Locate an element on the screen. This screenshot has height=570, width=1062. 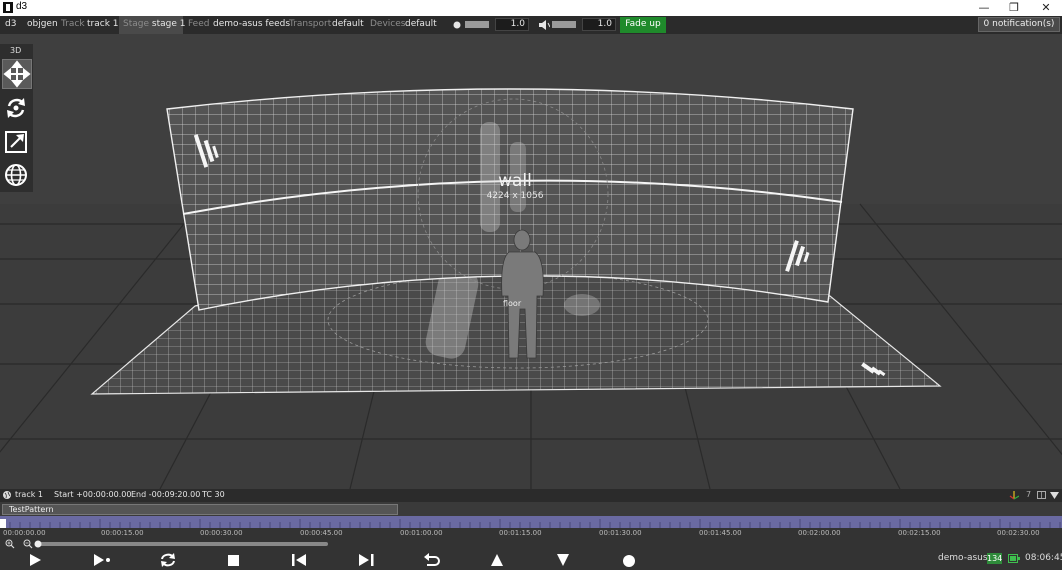
timecode-label: 00:01:45.00 is located at coordinates (720, 533).